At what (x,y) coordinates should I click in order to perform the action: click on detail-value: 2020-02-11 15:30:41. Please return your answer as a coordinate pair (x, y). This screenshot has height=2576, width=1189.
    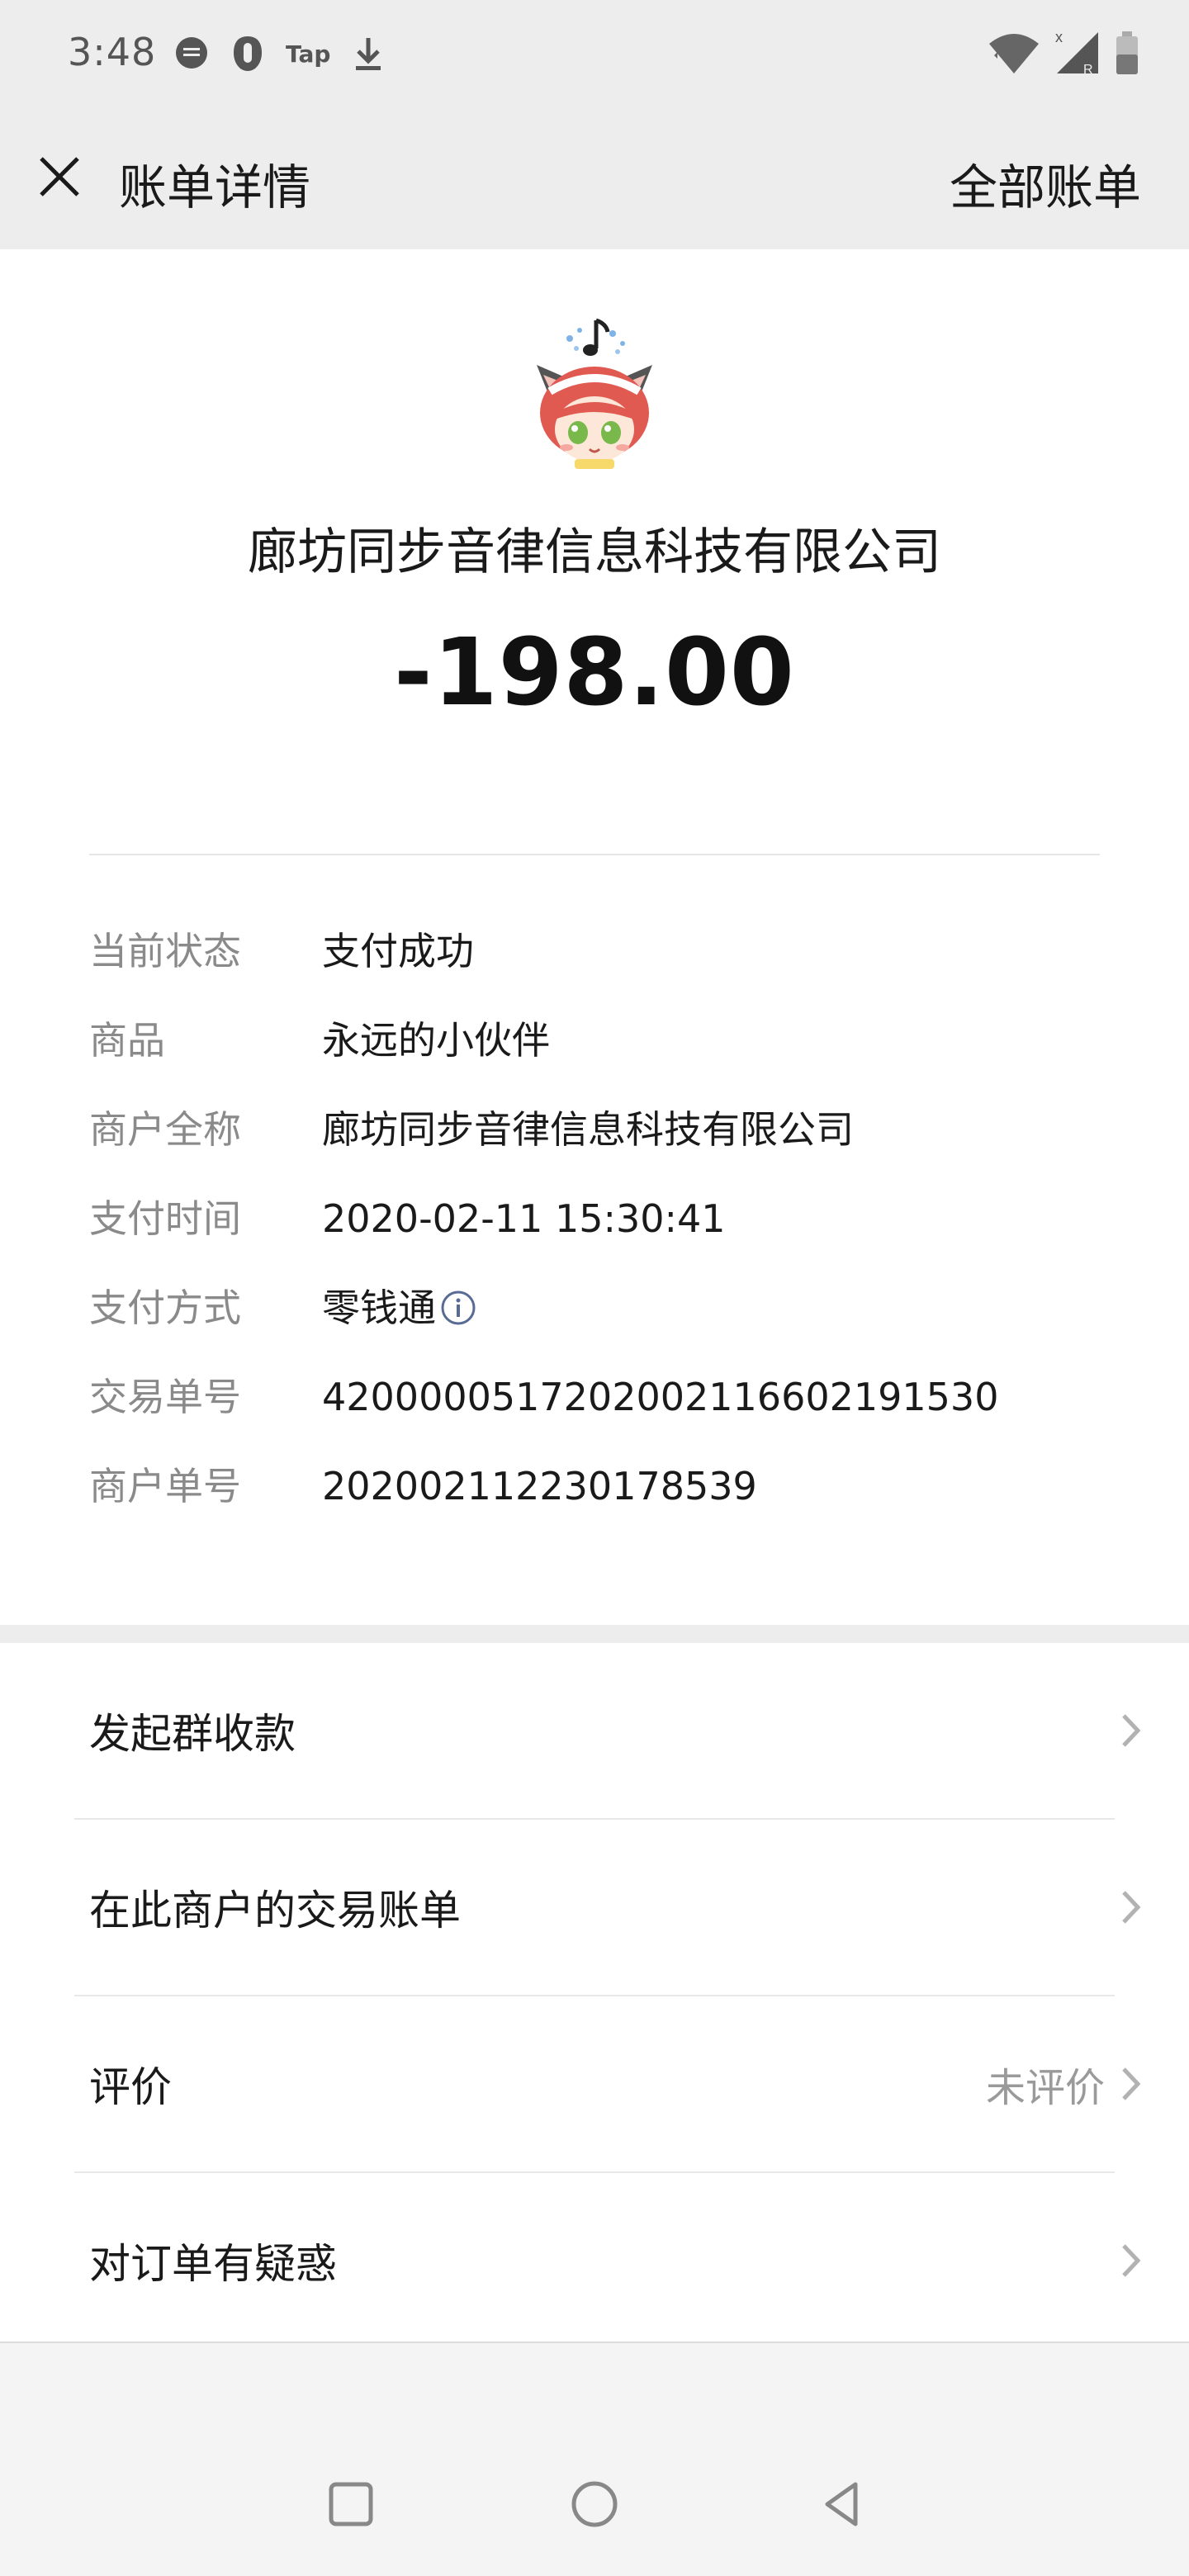
    Looking at the image, I should click on (524, 1218).